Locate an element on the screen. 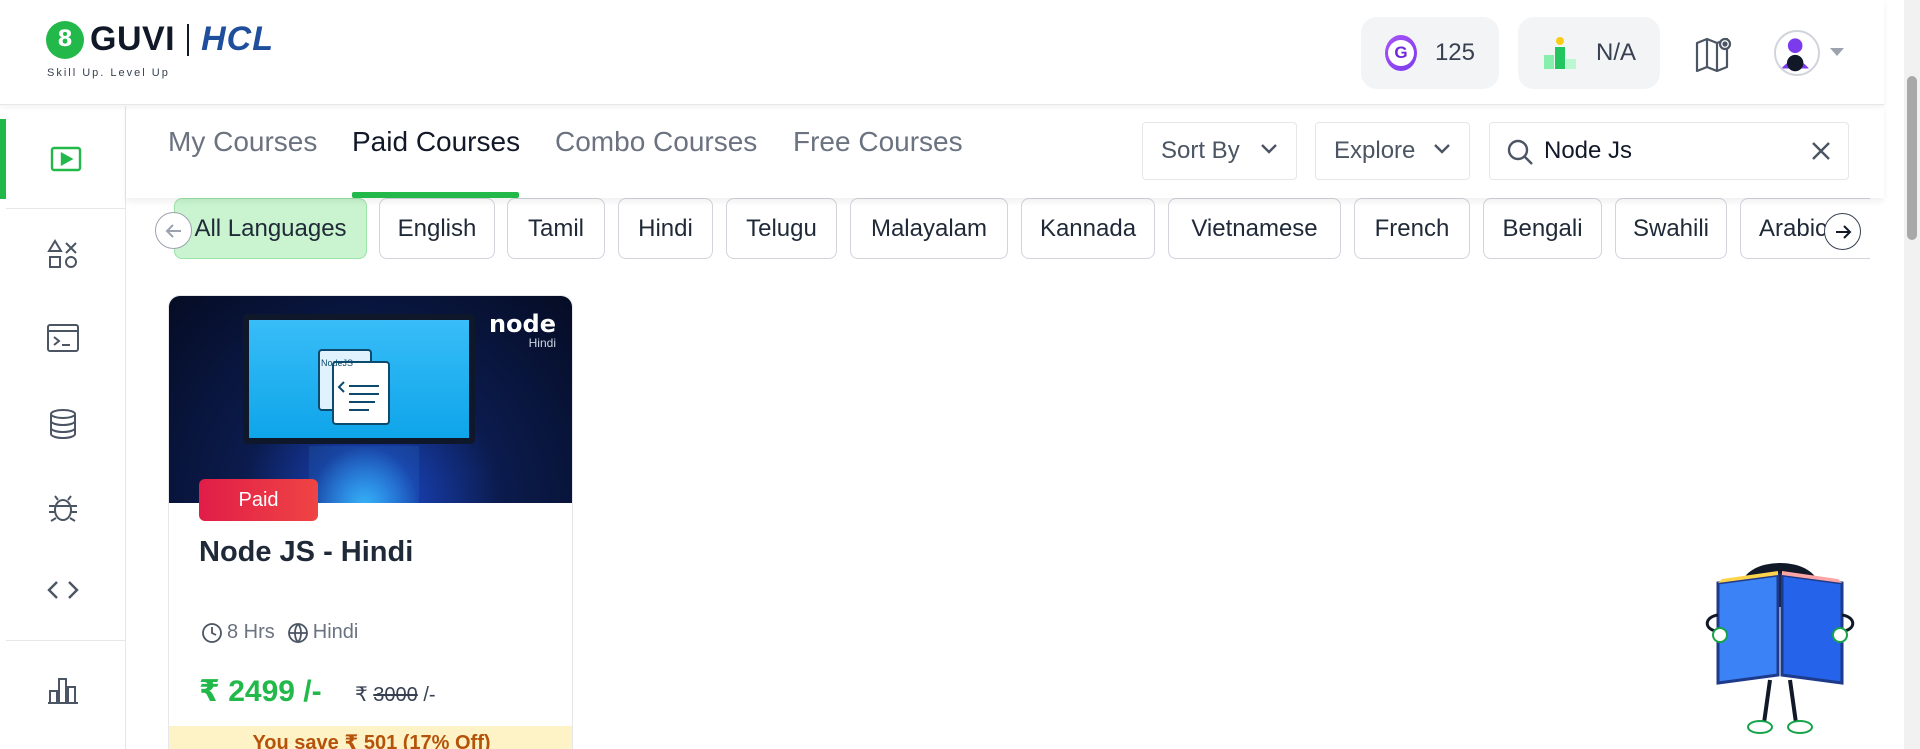 The width and height of the screenshot is (1920, 749). coins-count: 125 is located at coordinates (1454, 52).